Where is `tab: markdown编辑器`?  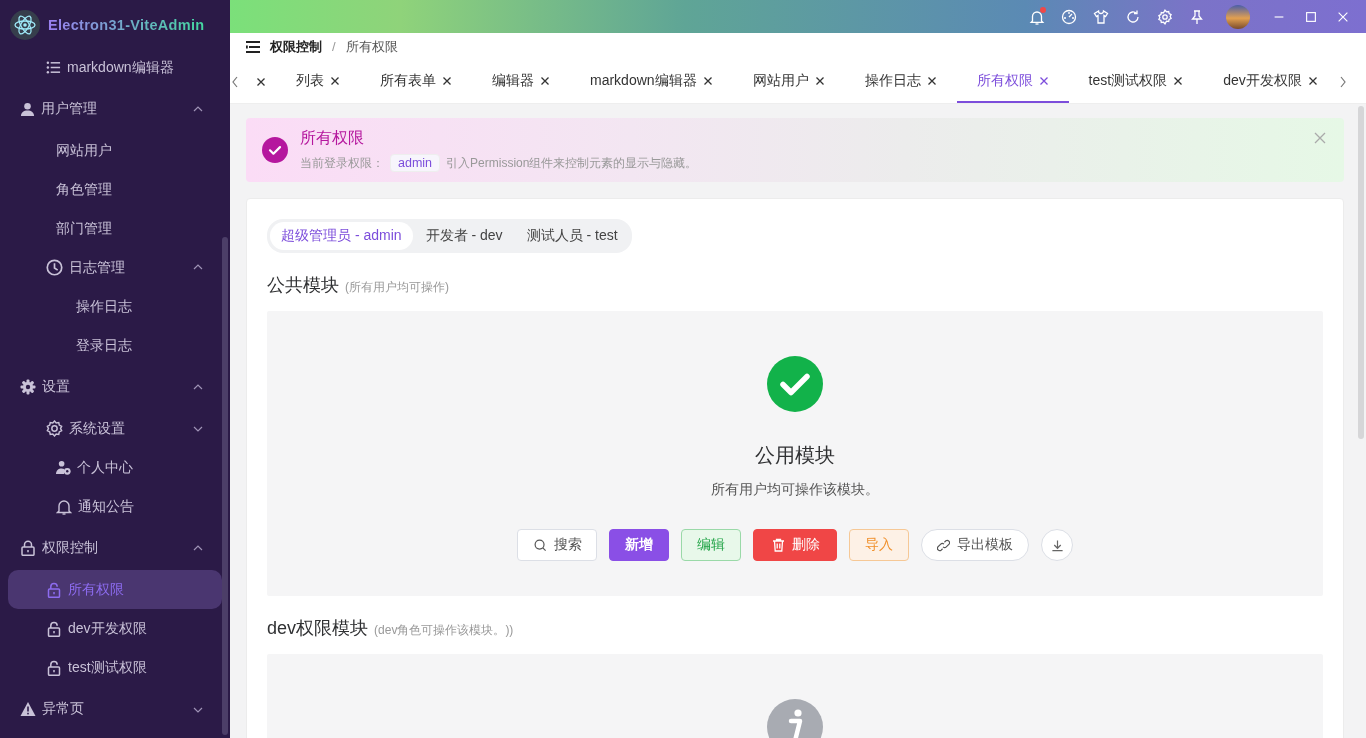 tab: markdown编辑器 is located at coordinates (651, 81).